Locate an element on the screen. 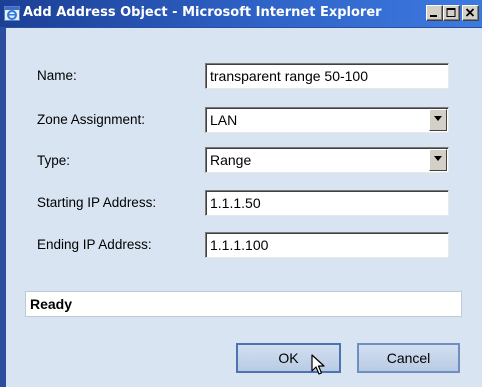  maximize-icon is located at coordinates (451, 12).